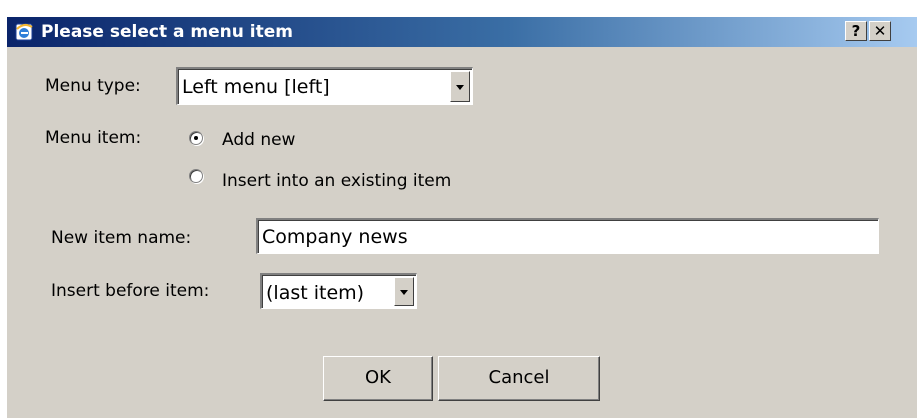 Image resolution: width=917 pixels, height=418 pixels. I want to click on insert-before-select: (last item), so click(338, 291).